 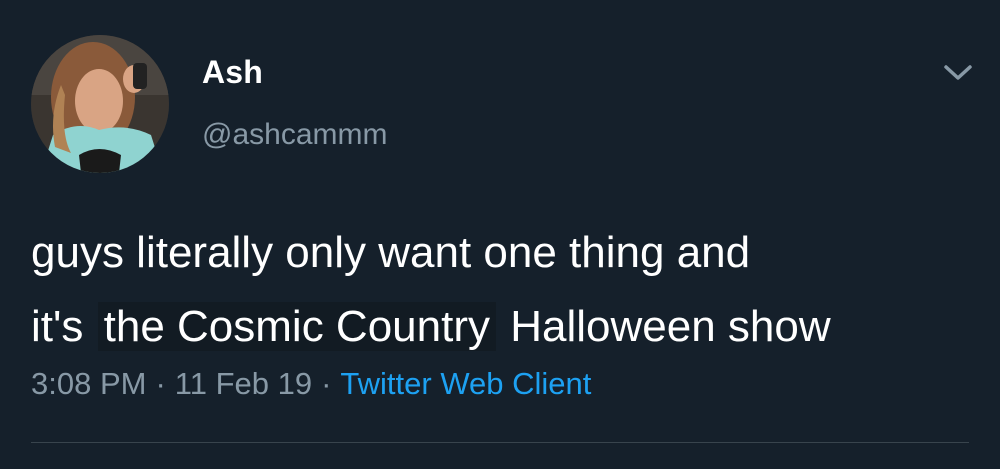 What do you see at coordinates (232, 72) in the screenshot?
I see `display-name: Ash` at bounding box center [232, 72].